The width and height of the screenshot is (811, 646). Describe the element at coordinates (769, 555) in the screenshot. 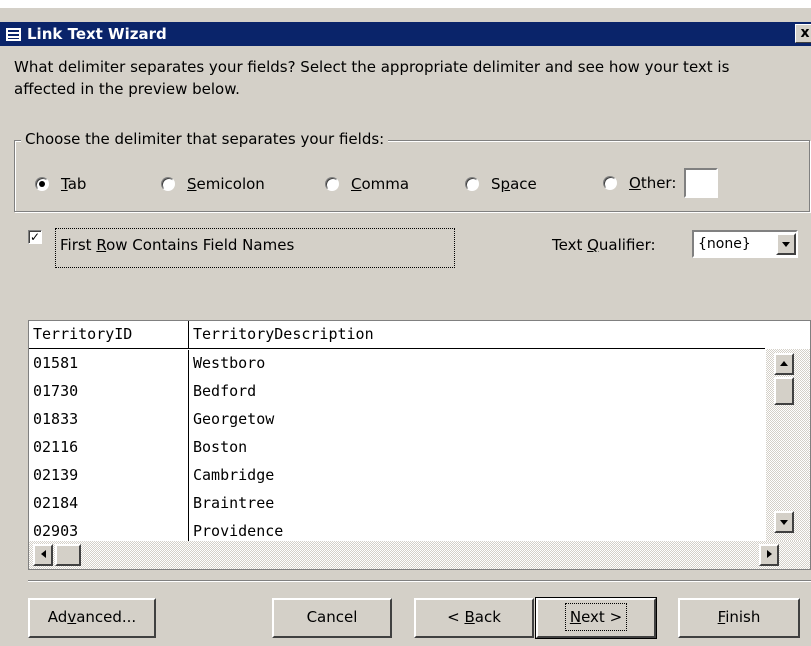

I see `scroll-right-button` at that location.